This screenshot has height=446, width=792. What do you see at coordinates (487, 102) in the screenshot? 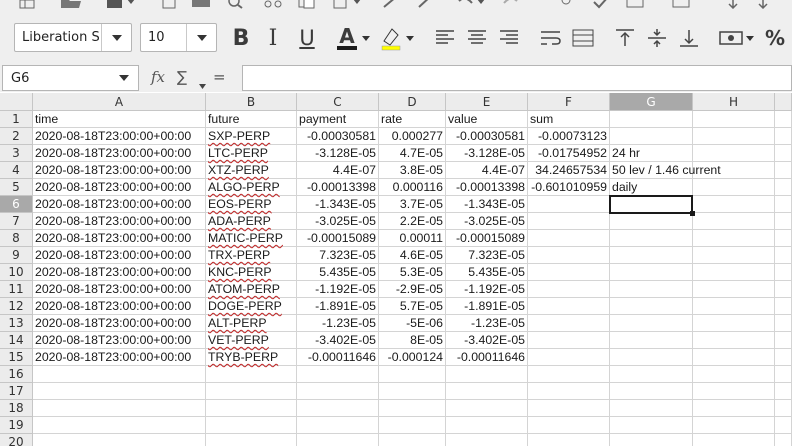
I see `column-header-e: E` at bounding box center [487, 102].